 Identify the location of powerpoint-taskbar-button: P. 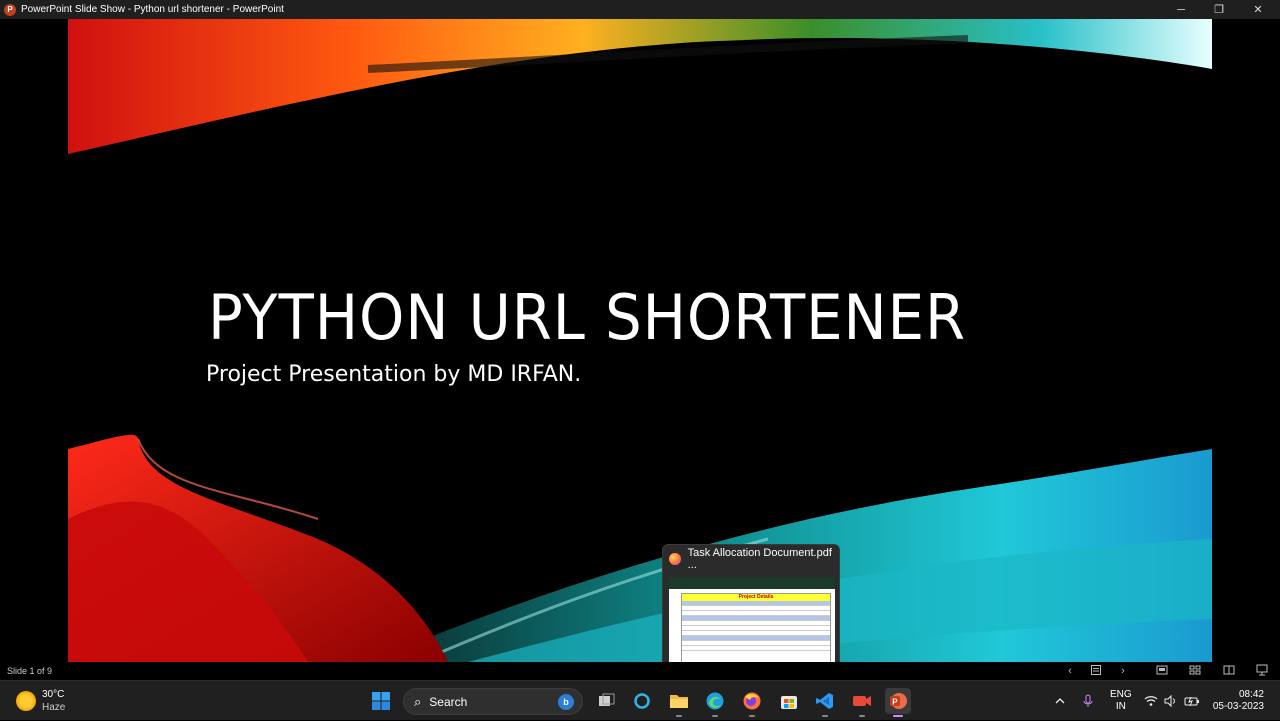
(898, 702).